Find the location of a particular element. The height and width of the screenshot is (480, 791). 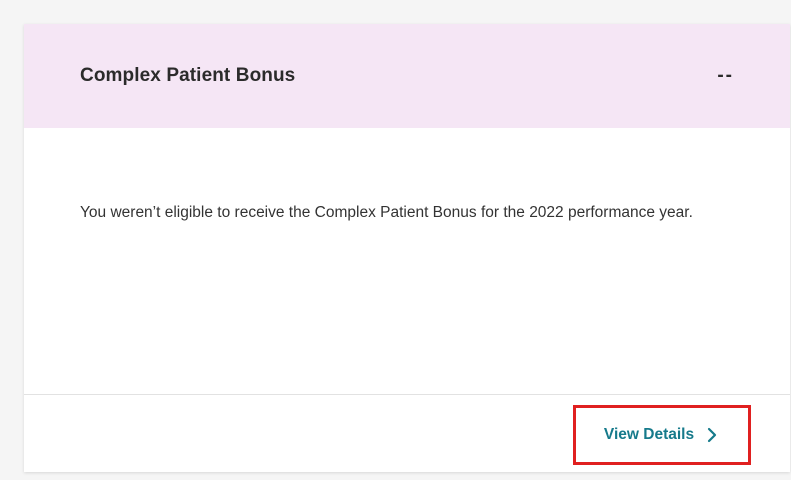

chevron-right-icon is located at coordinates (712, 435).